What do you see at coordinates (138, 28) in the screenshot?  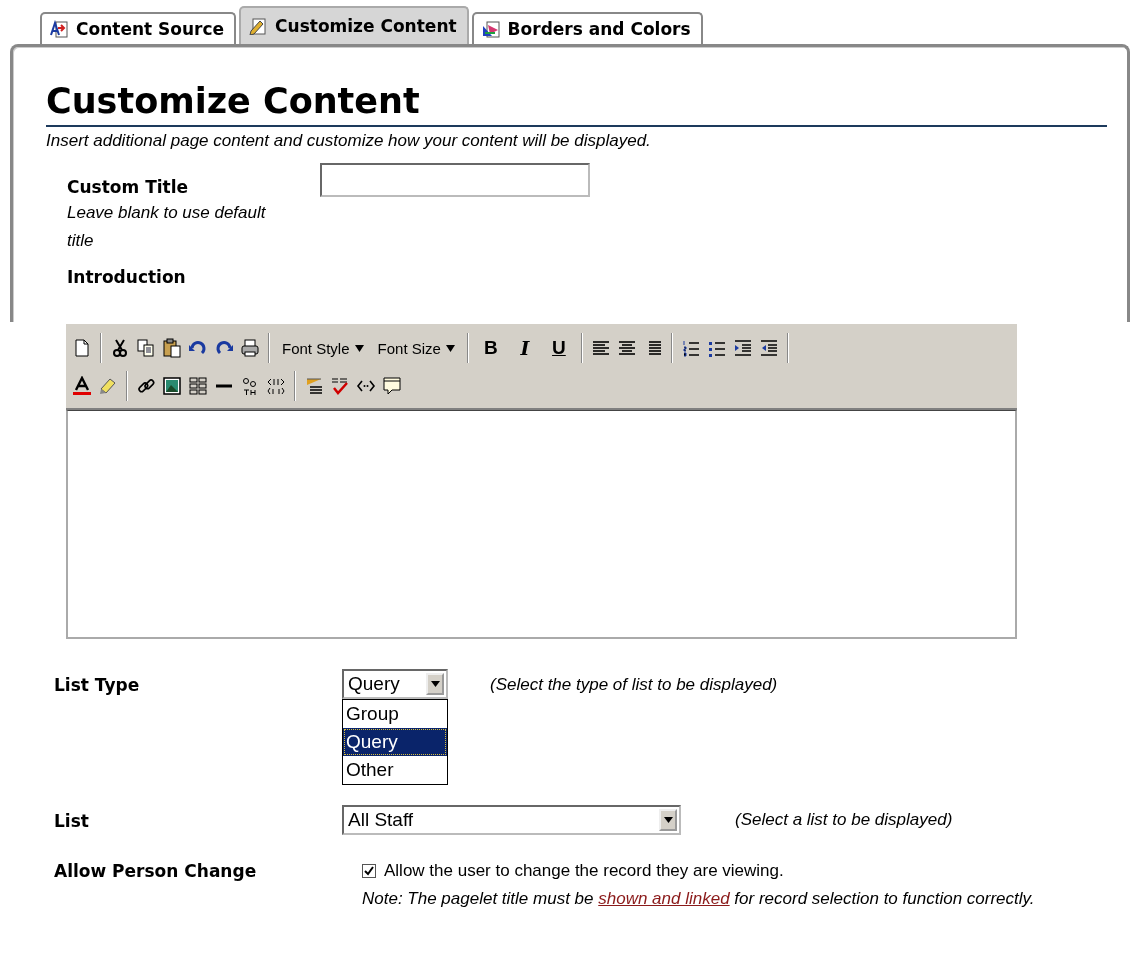 I see `tab: Content Source` at bounding box center [138, 28].